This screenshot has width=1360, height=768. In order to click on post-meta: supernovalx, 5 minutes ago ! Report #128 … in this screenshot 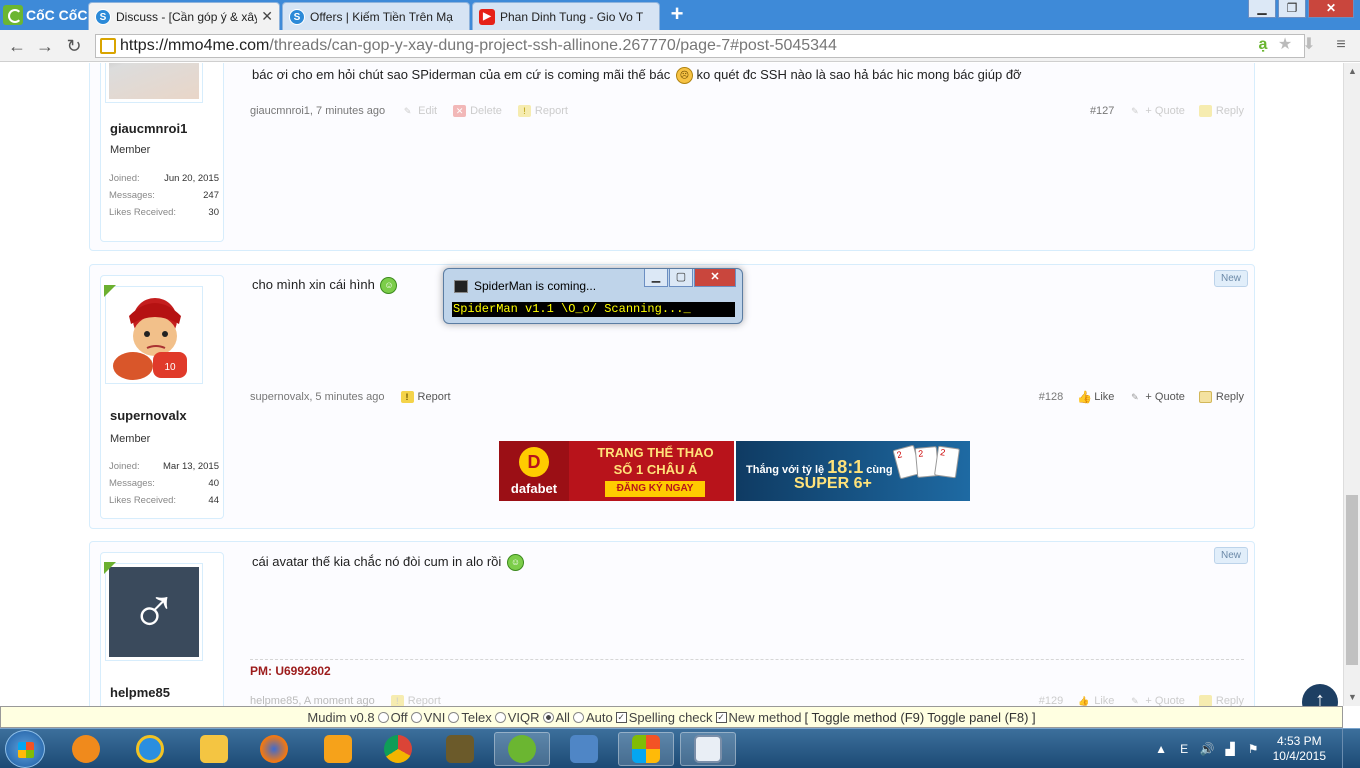, I will do `click(747, 399)`.